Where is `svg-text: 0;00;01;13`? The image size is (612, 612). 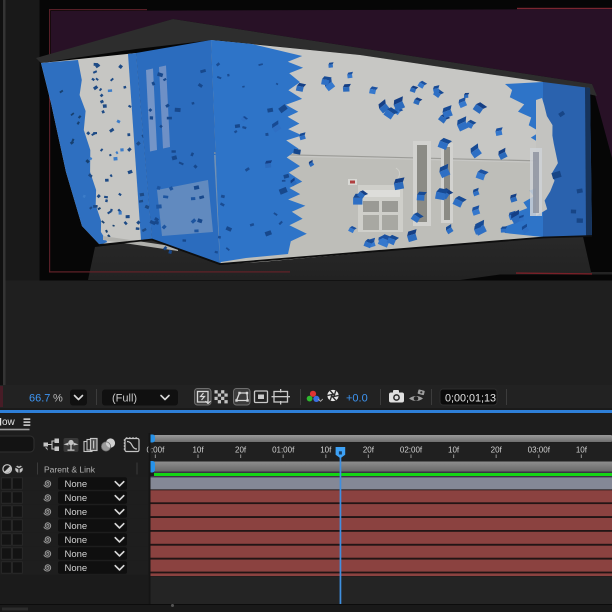 svg-text: 0;00;01;13 is located at coordinates (470, 398).